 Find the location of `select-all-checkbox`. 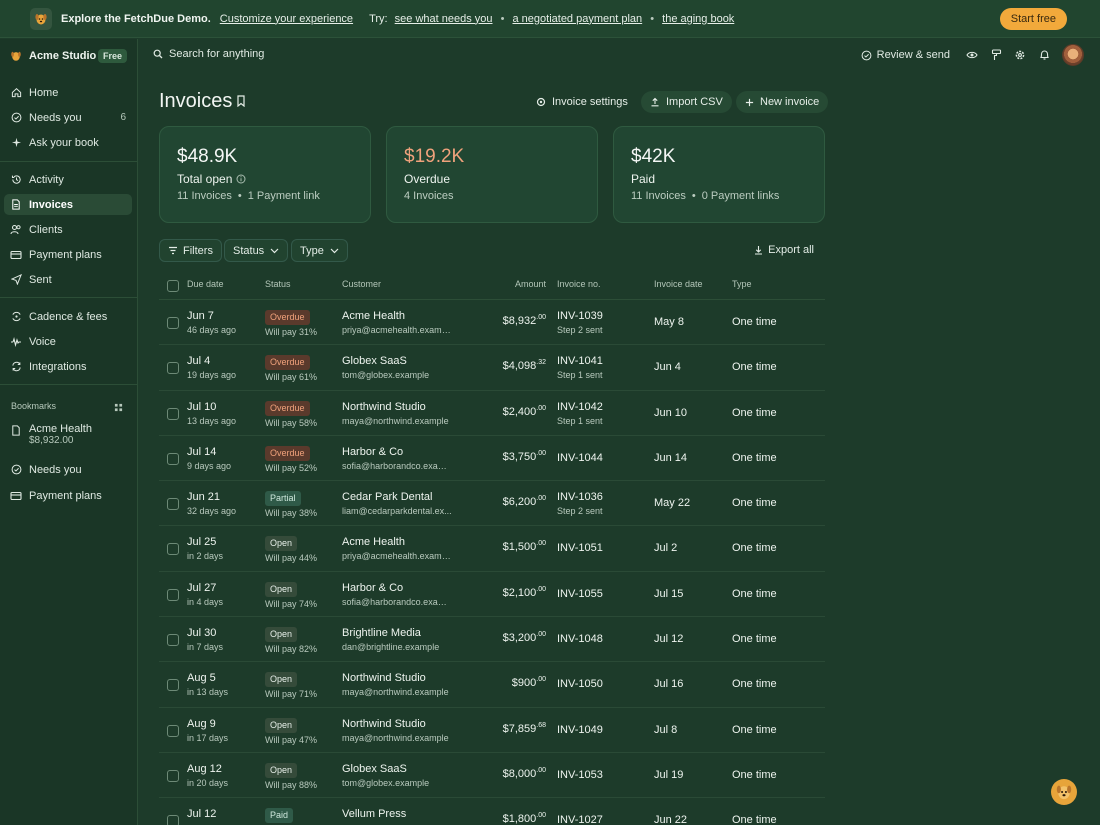

select-all-checkbox is located at coordinates (173, 286).